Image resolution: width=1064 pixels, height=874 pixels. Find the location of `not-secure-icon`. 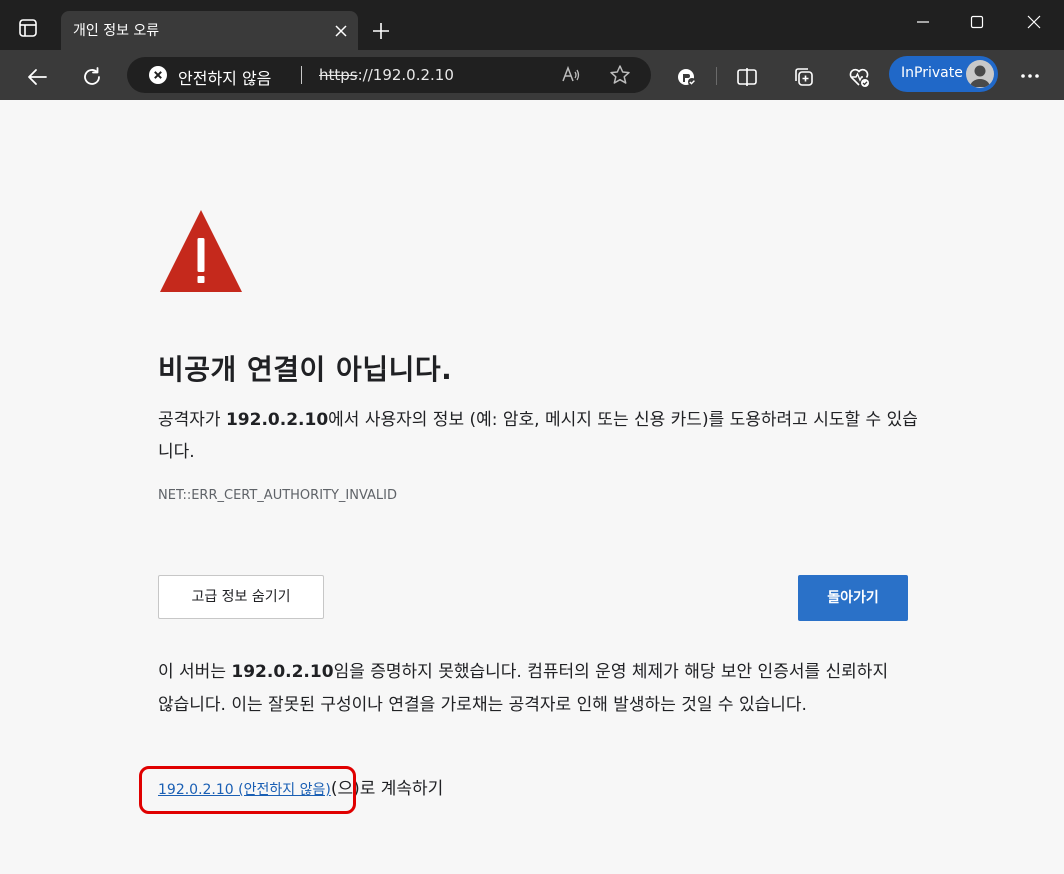

not-secure-icon is located at coordinates (158, 75).